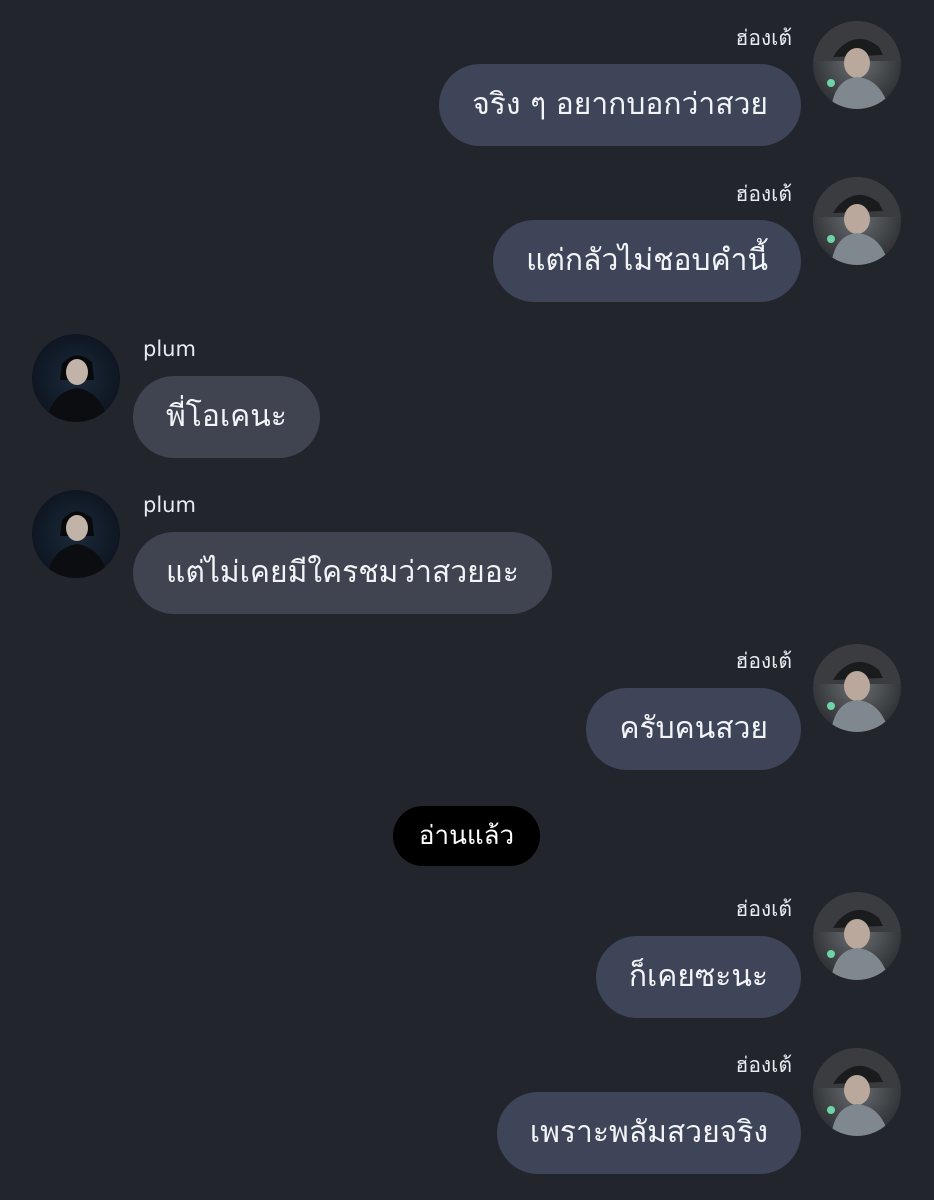 The width and height of the screenshot is (934, 1200). Describe the element at coordinates (342, 573) in the screenshot. I see `message-bubble: แต่ไม่เคยมีใครชมว่าสวยอะ` at that location.